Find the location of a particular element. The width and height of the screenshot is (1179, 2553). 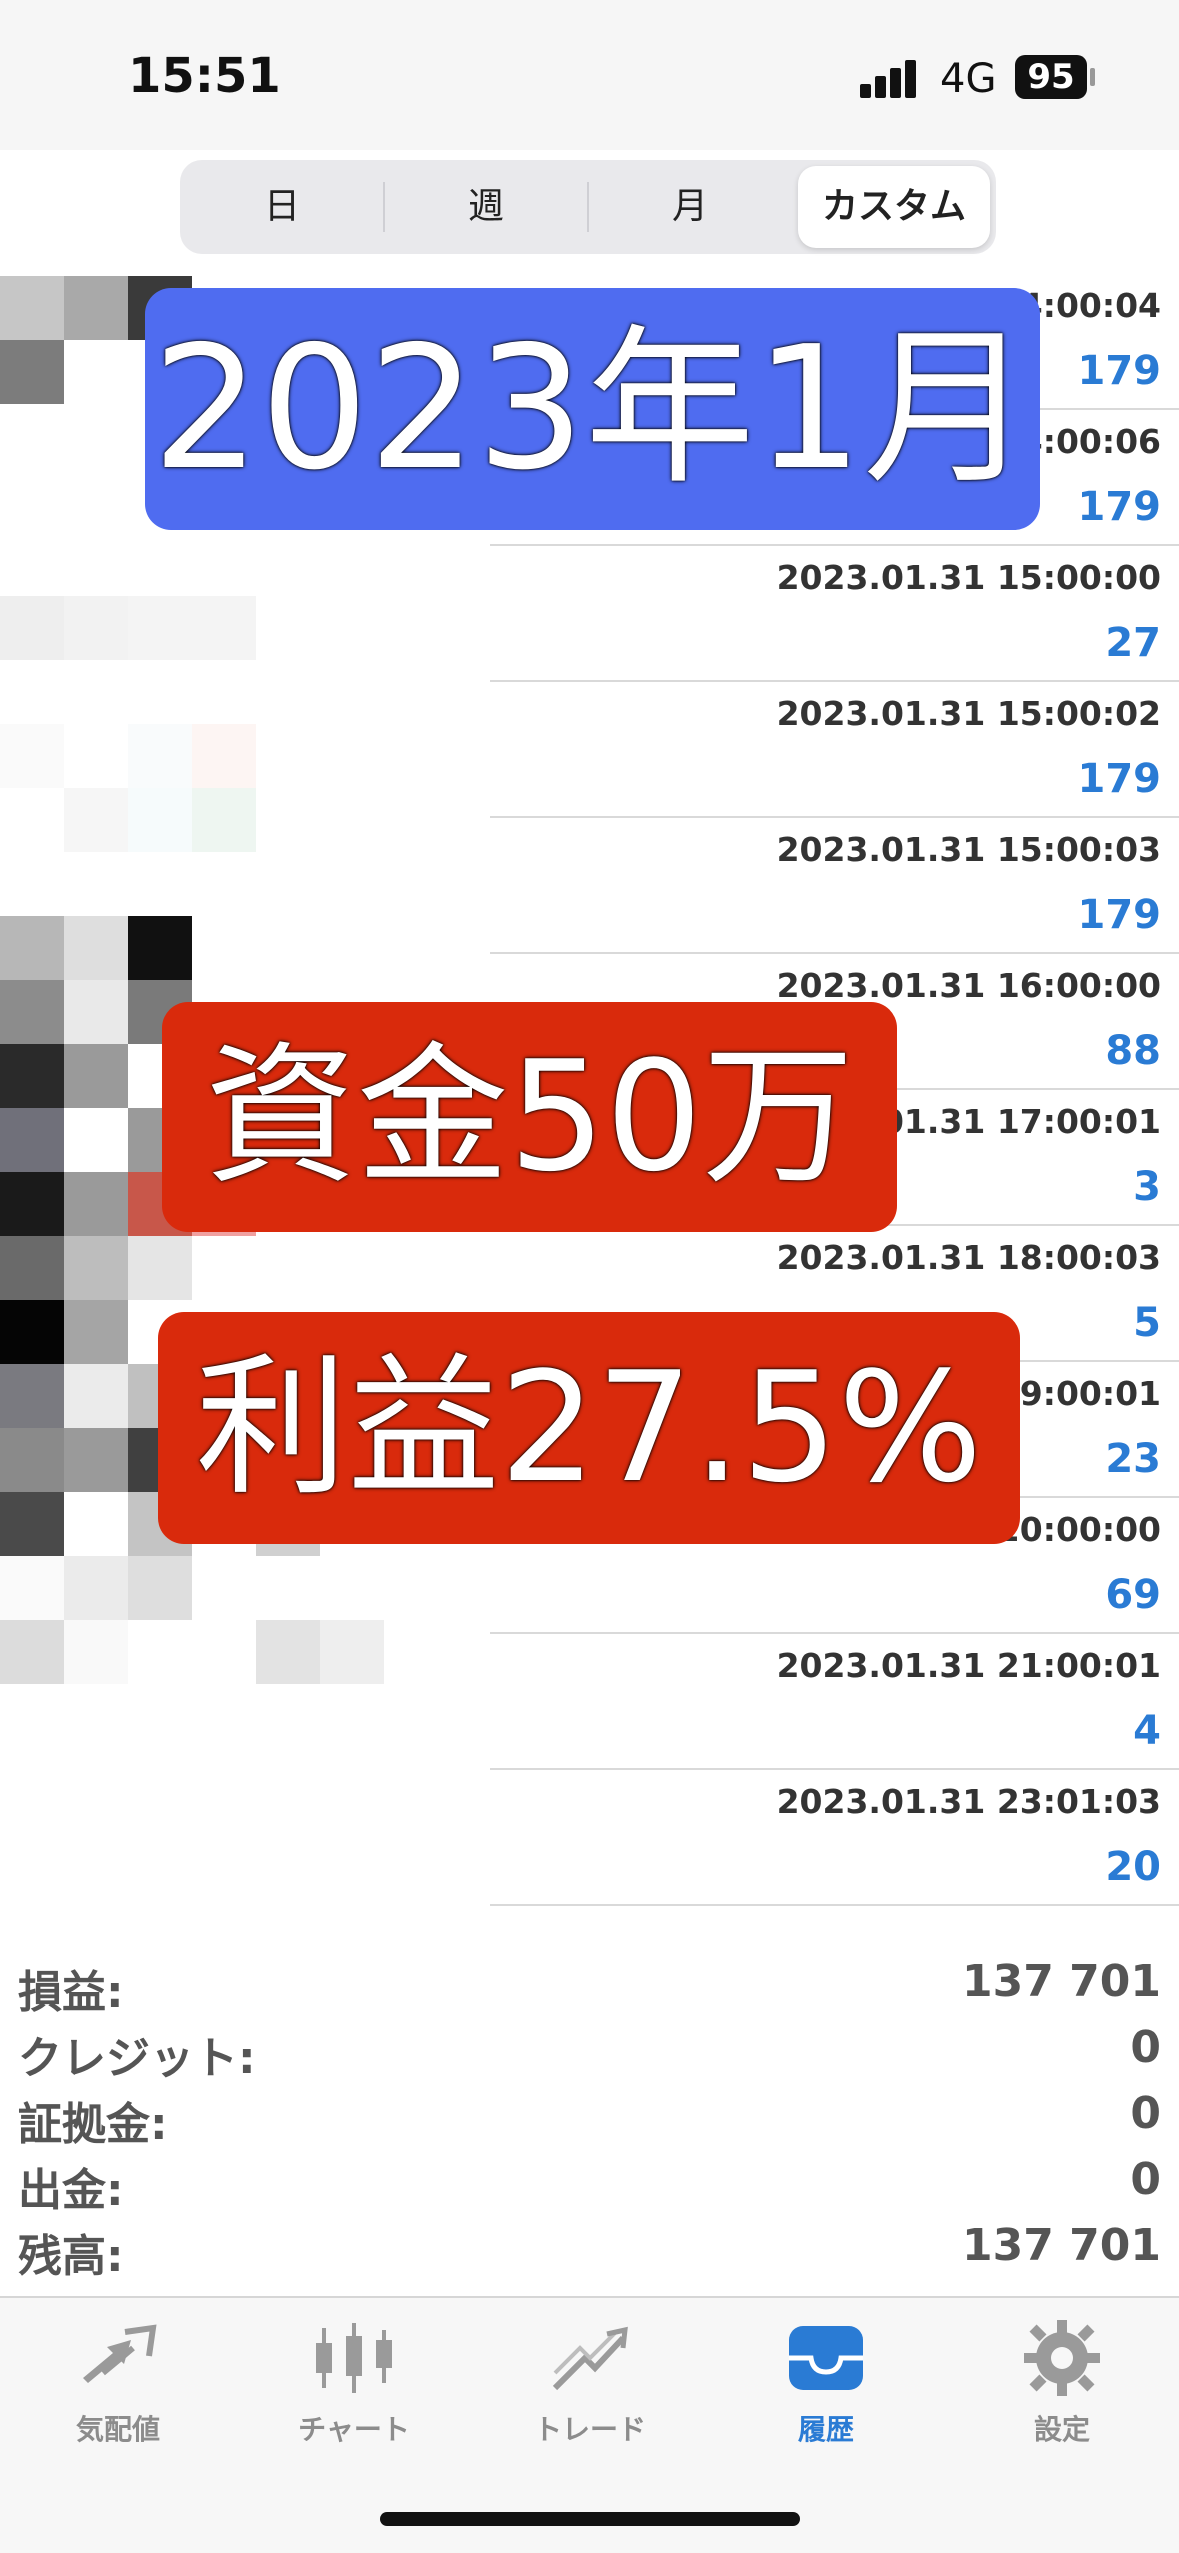

row-date: 2023.01.31 15:00:02 is located at coordinates (968, 713).